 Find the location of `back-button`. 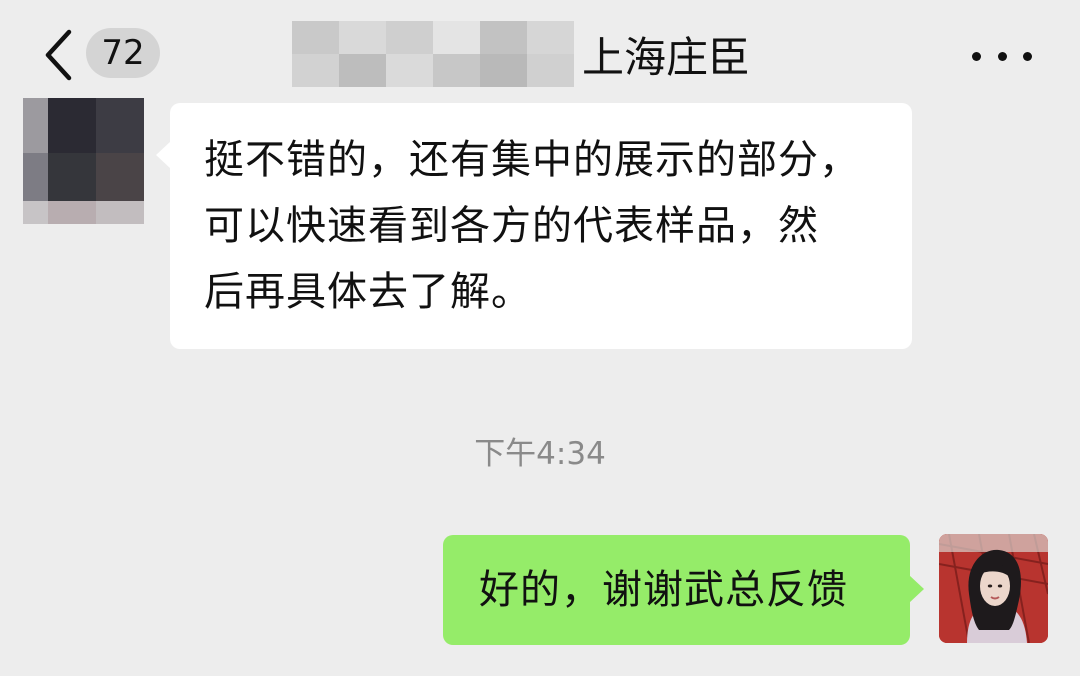

back-button is located at coordinates (58, 55).